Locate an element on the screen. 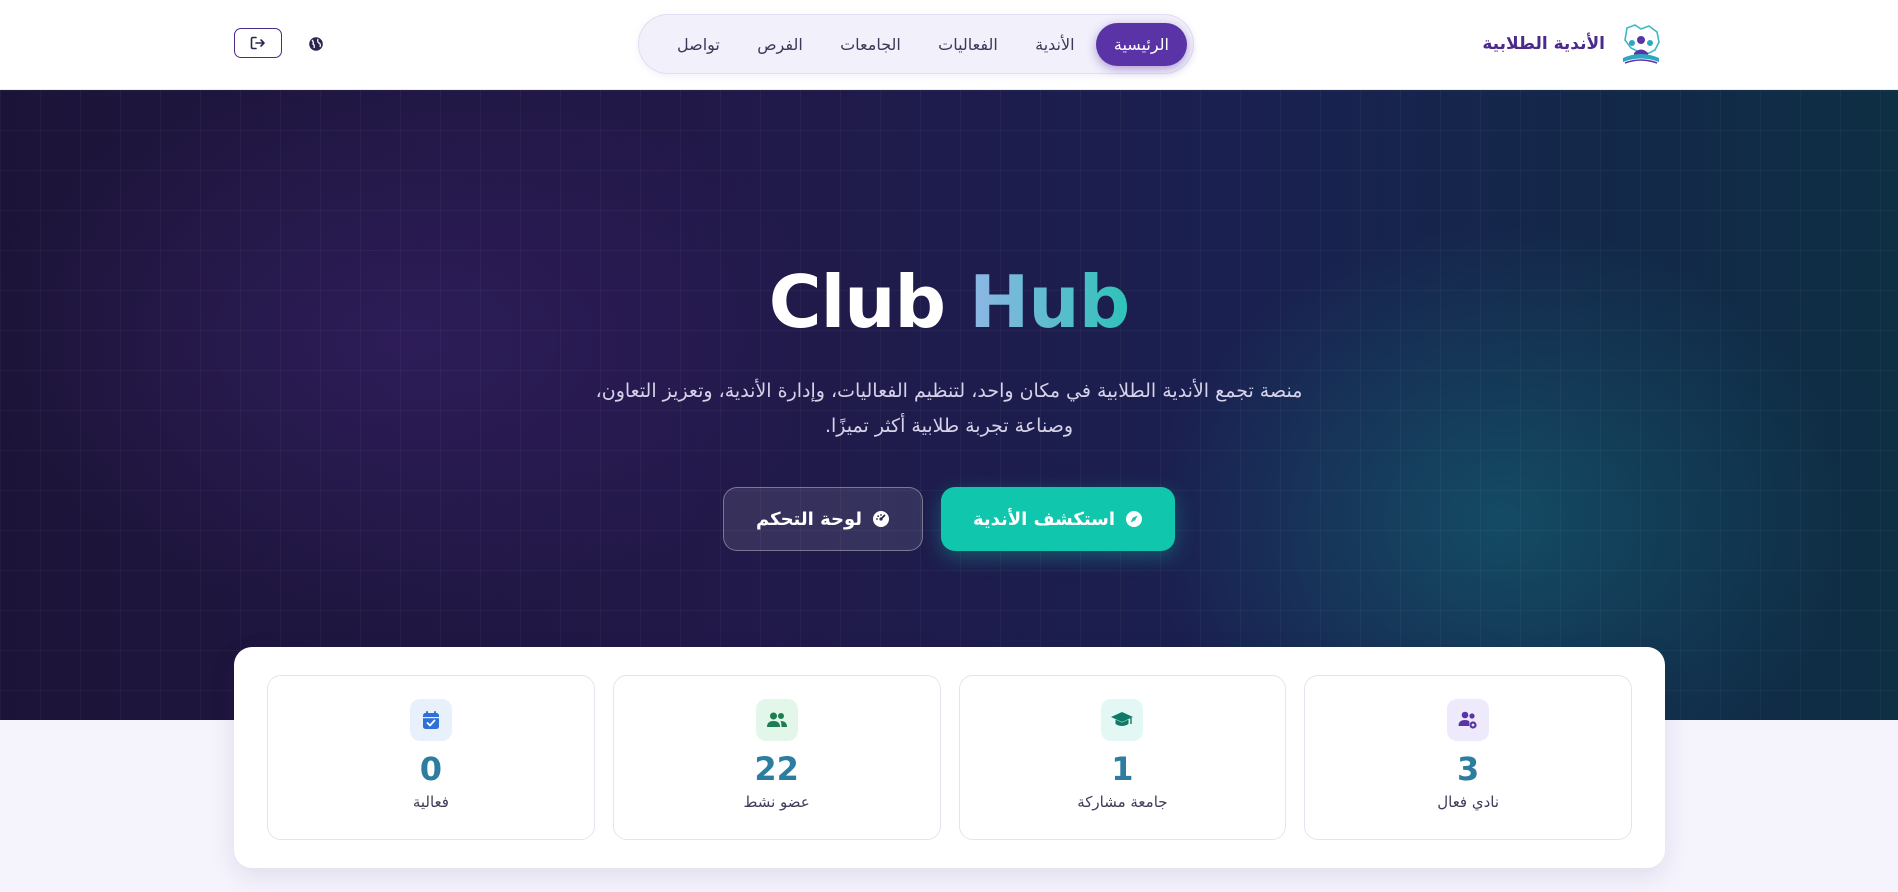  stat-card-members: 22 عضو نشط is located at coordinates (776, 757).